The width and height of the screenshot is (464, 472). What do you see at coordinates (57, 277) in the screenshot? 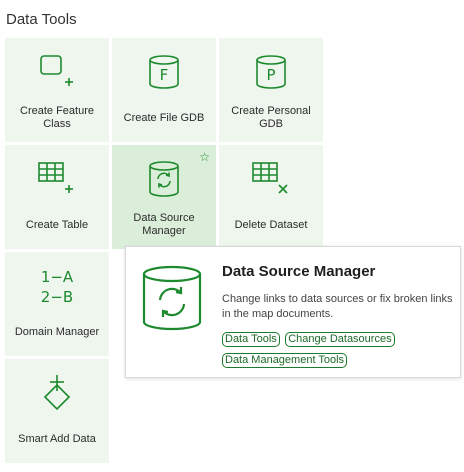
I see `svg-text: 1−A` at bounding box center [57, 277].